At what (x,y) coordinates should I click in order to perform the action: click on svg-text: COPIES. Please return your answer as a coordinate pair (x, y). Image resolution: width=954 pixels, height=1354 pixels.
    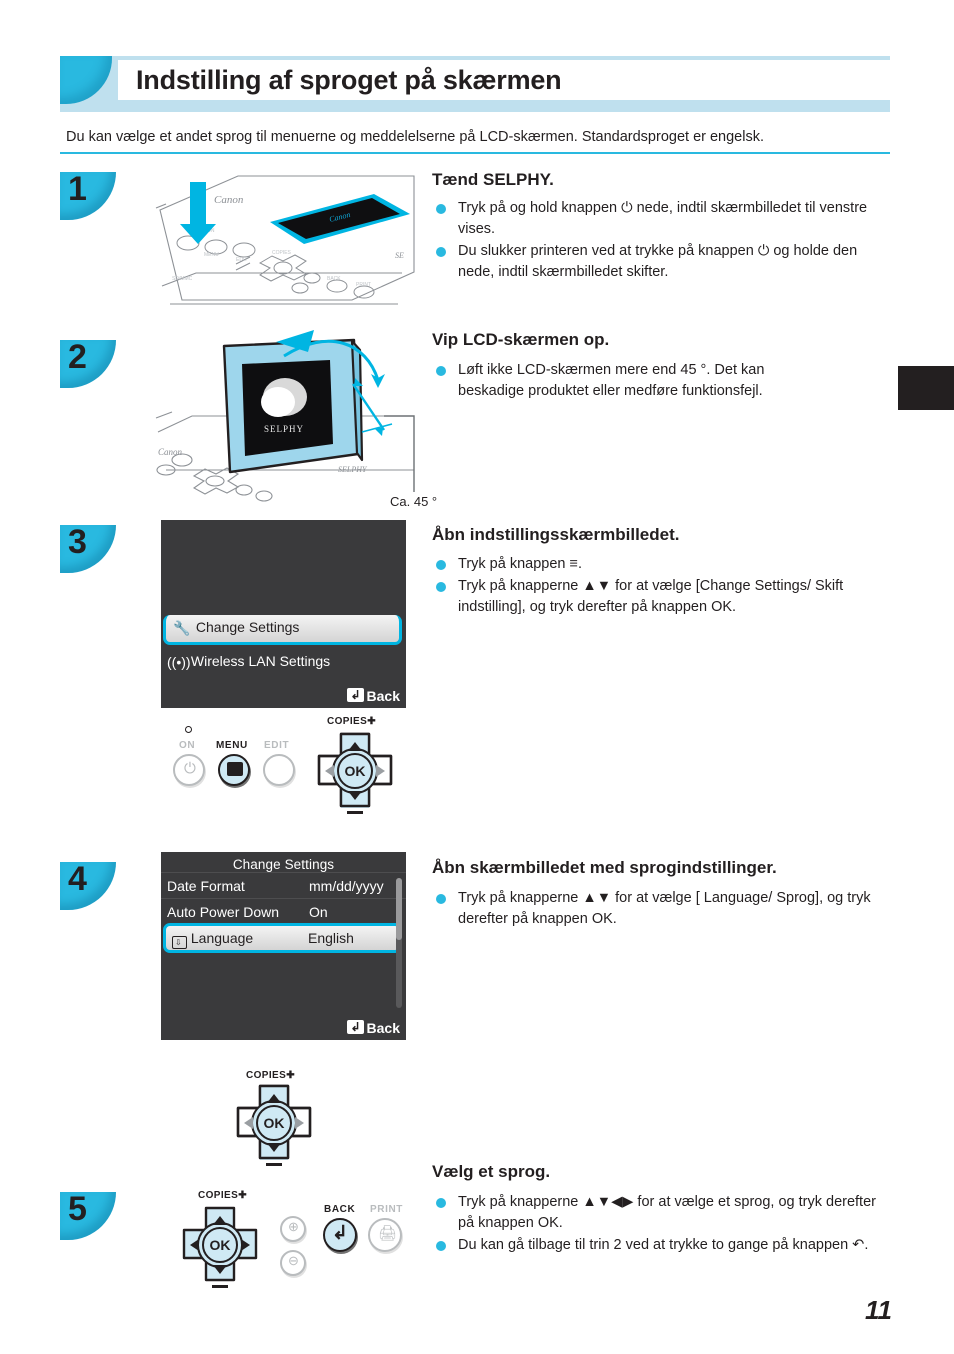
    Looking at the image, I should click on (282, 253).